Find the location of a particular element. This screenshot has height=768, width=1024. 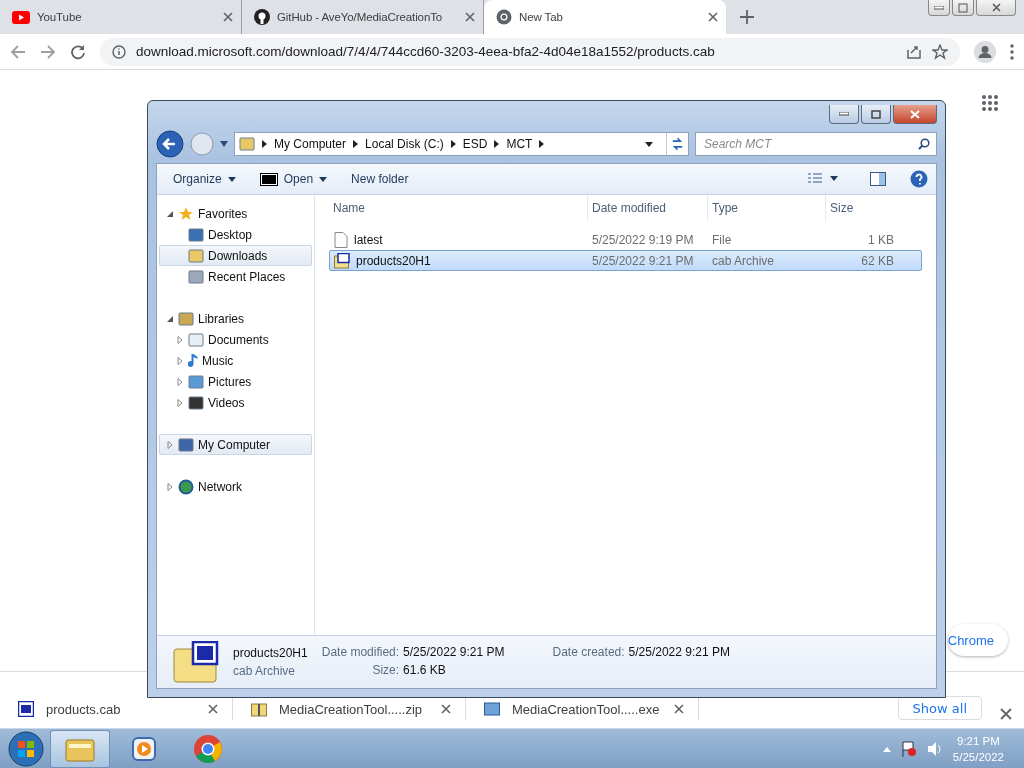

nav-item: Pictures is located at coordinates (235, 381).